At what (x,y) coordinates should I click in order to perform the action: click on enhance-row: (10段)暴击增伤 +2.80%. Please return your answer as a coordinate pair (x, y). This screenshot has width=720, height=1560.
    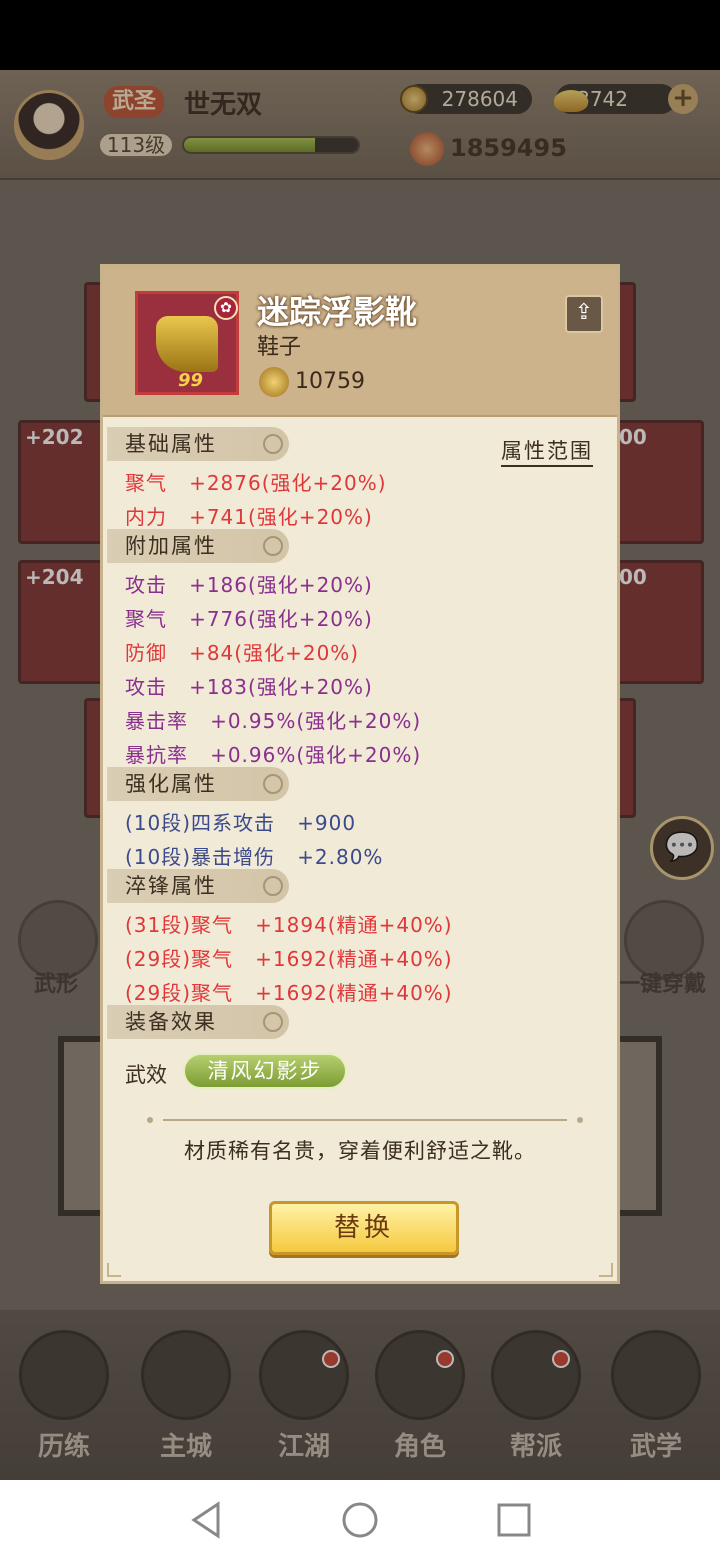
    Looking at the image, I should click on (254, 857).